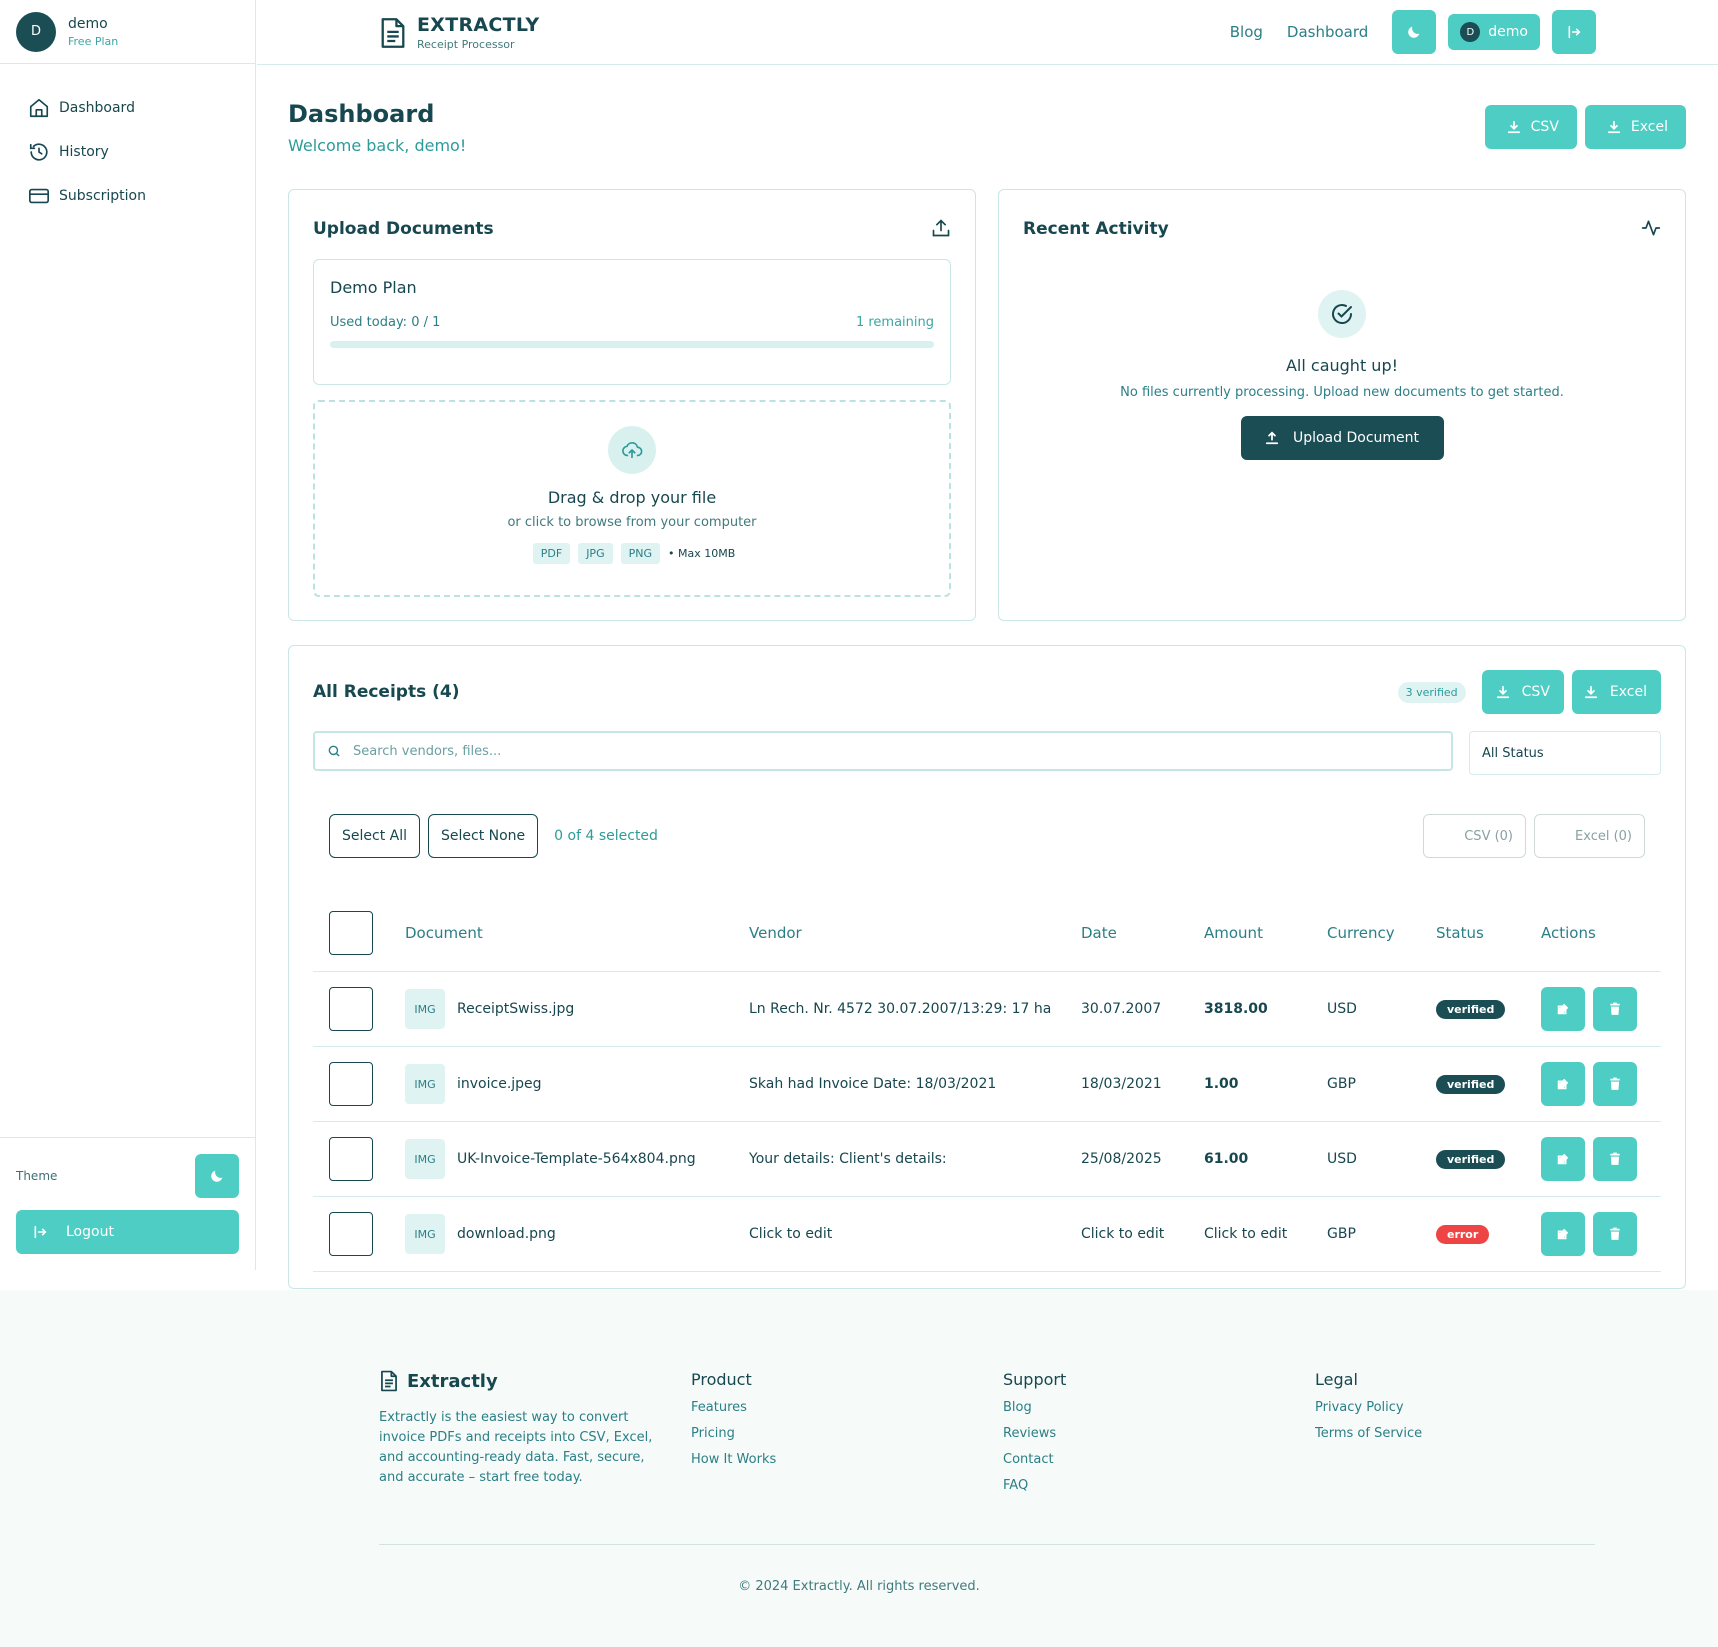 This screenshot has height=1647, width=1718. What do you see at coordinates (459, 32) in the screenshot?
I see `brand-logo: EXTRACTLY Receipt Processor` at bounding box center [459, 32].